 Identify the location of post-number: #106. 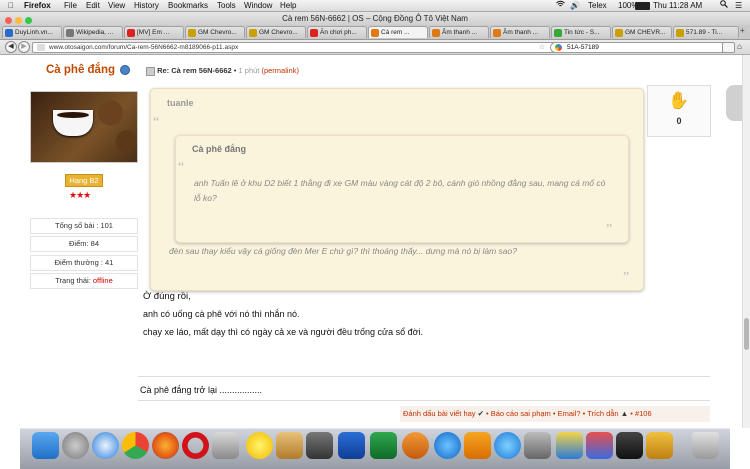
(643, 413).